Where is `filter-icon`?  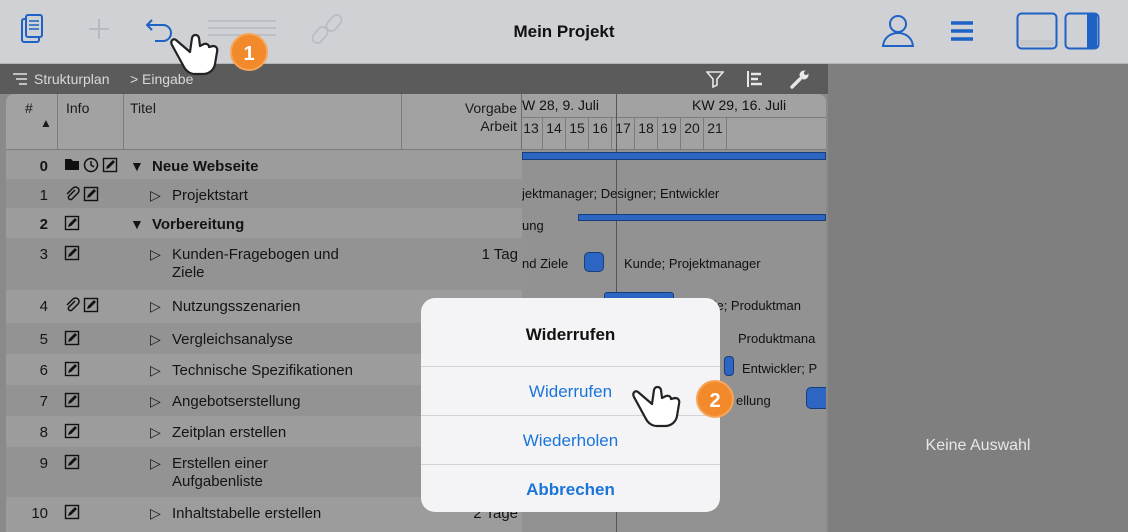 filter-icon is located at coordinates (715, 79).